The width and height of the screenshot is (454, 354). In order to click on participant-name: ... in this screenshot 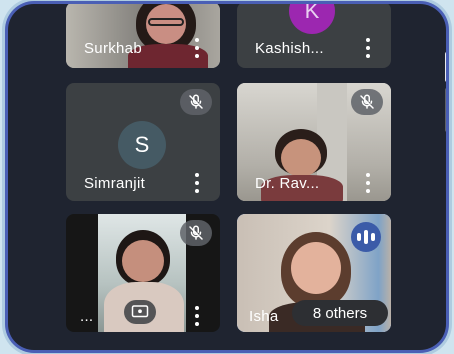, I will do `click(87, 316)`.